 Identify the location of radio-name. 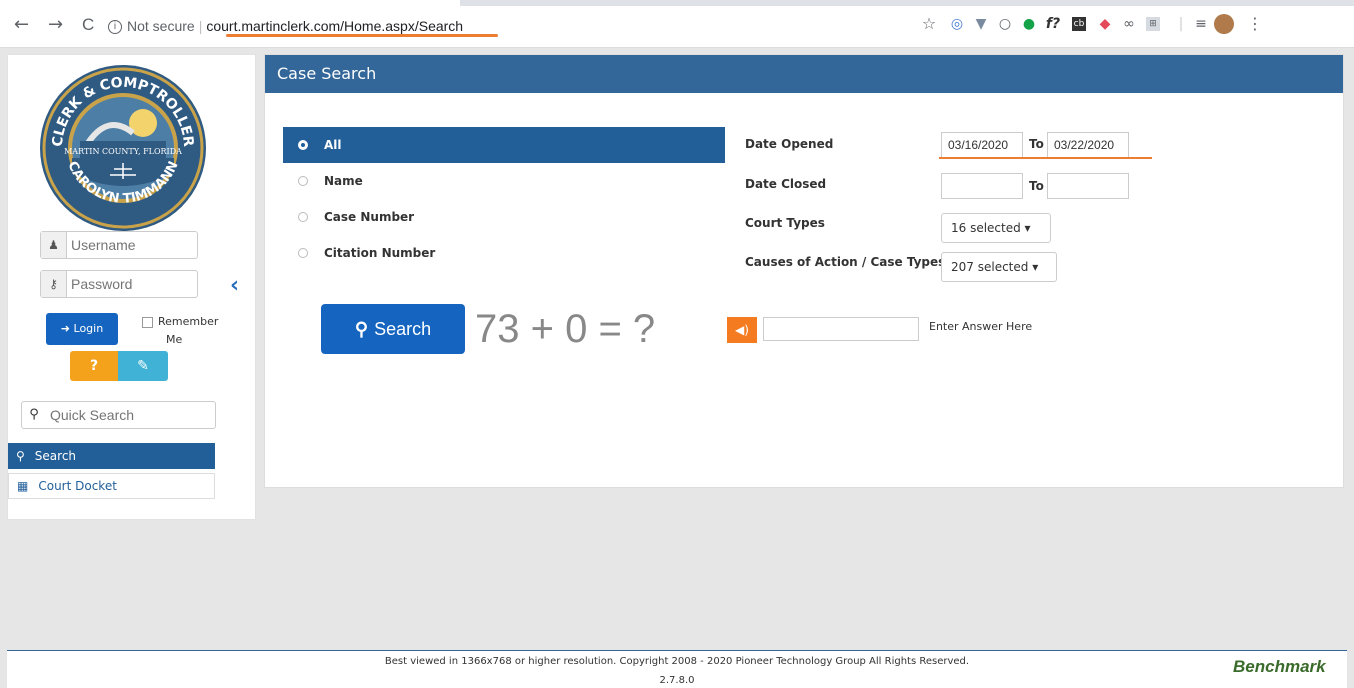
(303, 181).